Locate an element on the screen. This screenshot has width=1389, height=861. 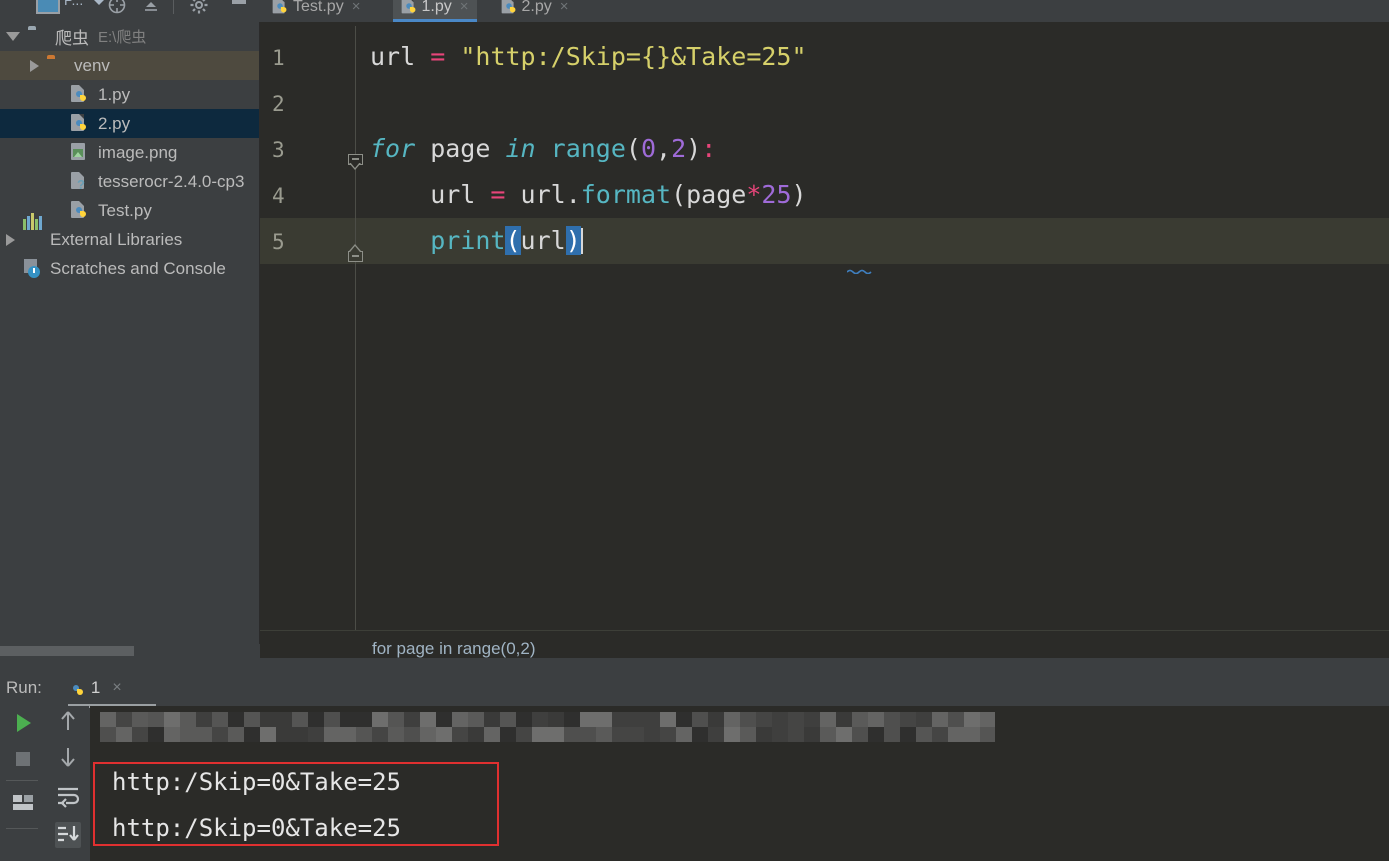
tree-item-label: 爬虫 is located at coordinates (72, 38).